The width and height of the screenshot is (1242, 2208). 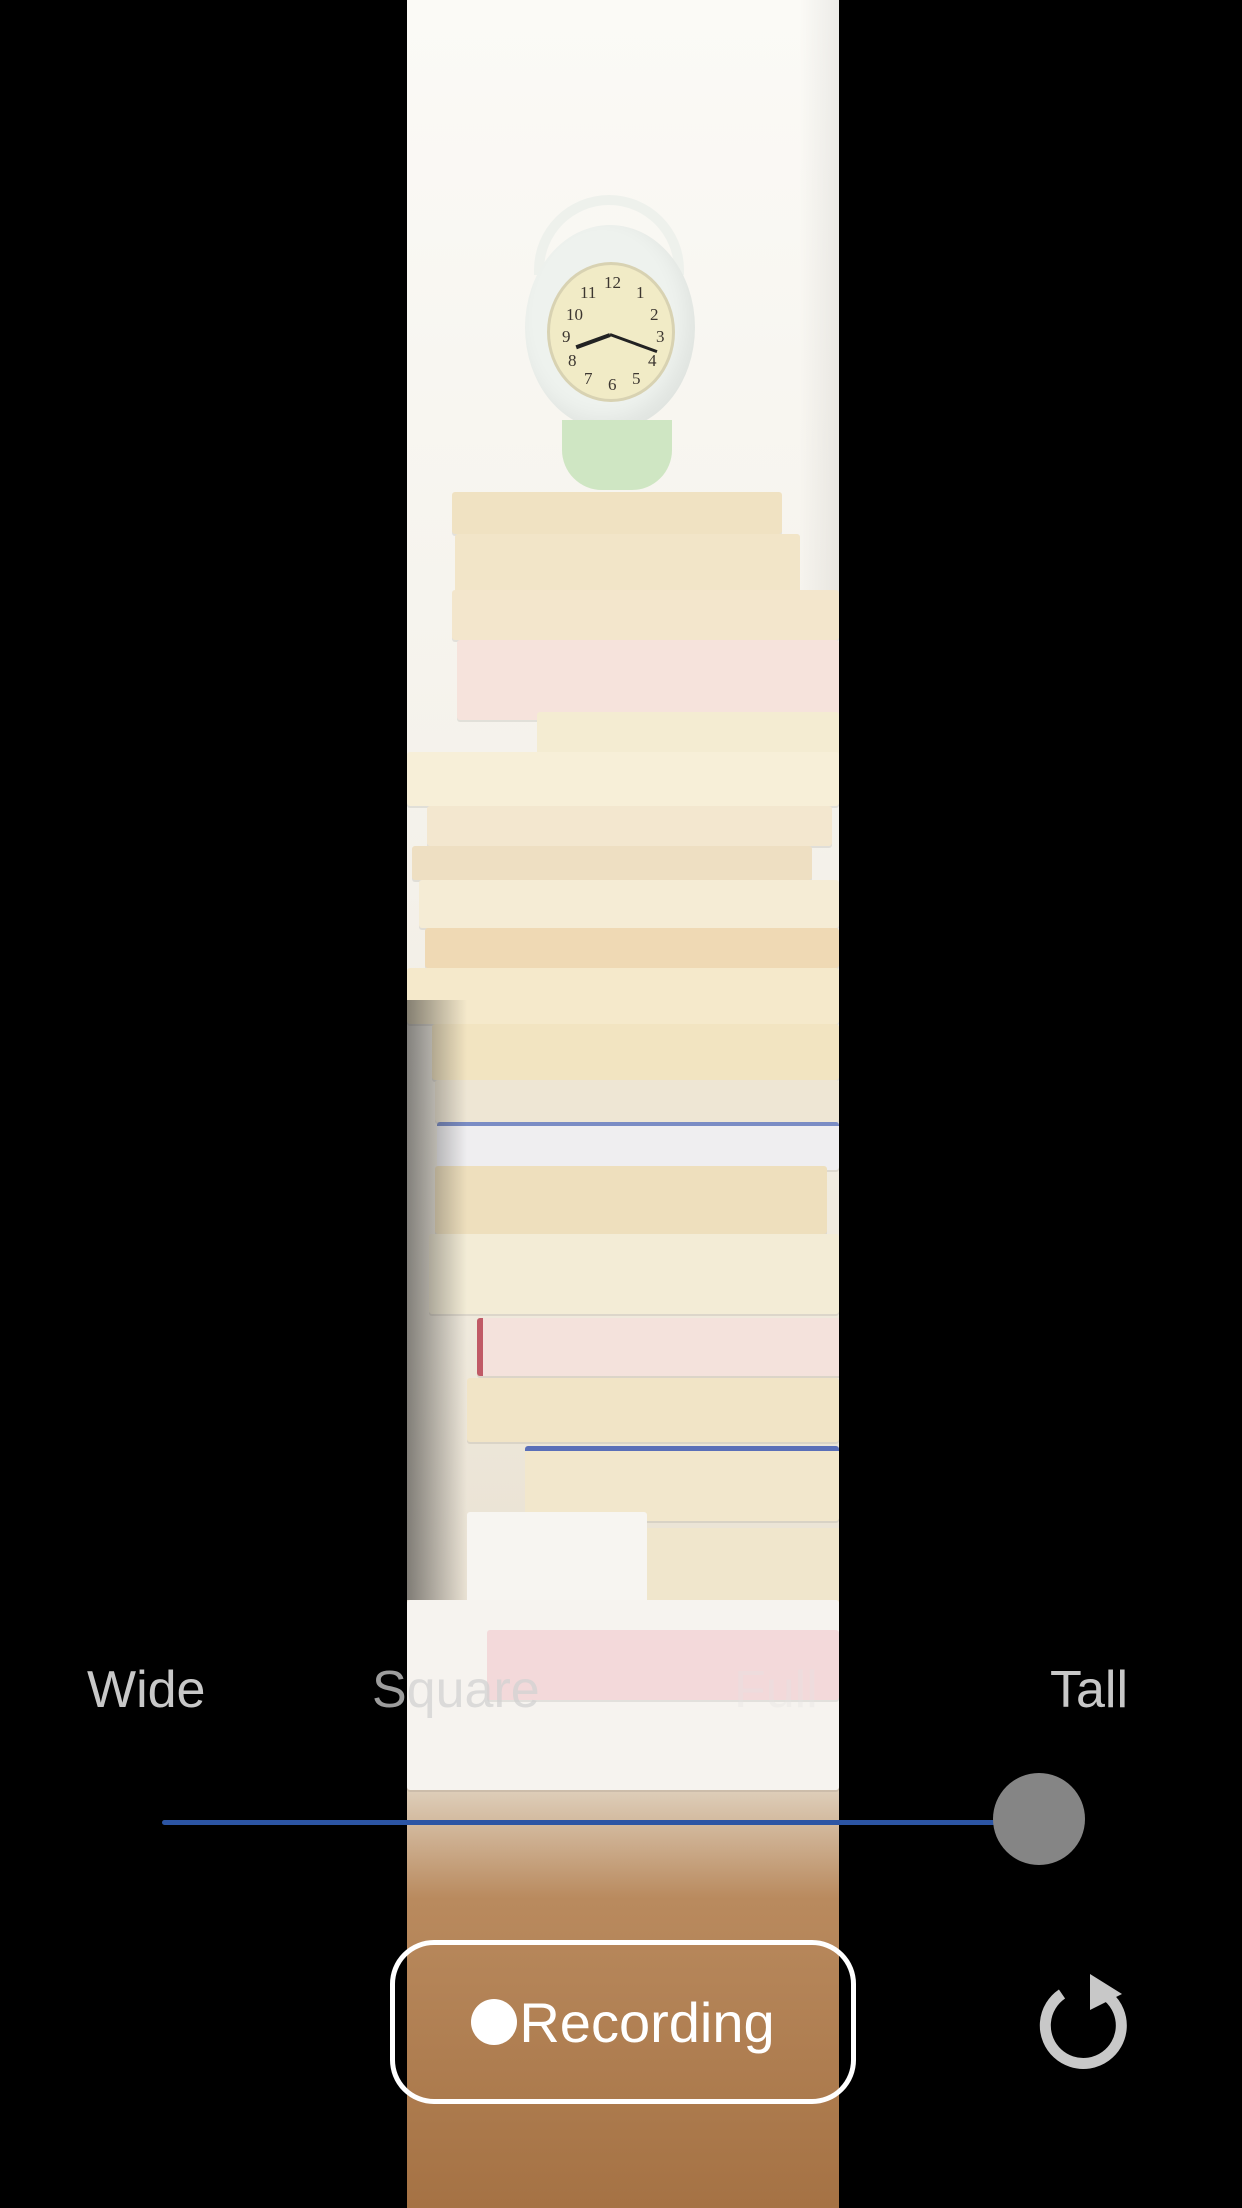 What do you see at coordinates (1039, 1819) in the screenshot?
I see `aspect-slider-thumb` at bounding box center [1039, 1819].